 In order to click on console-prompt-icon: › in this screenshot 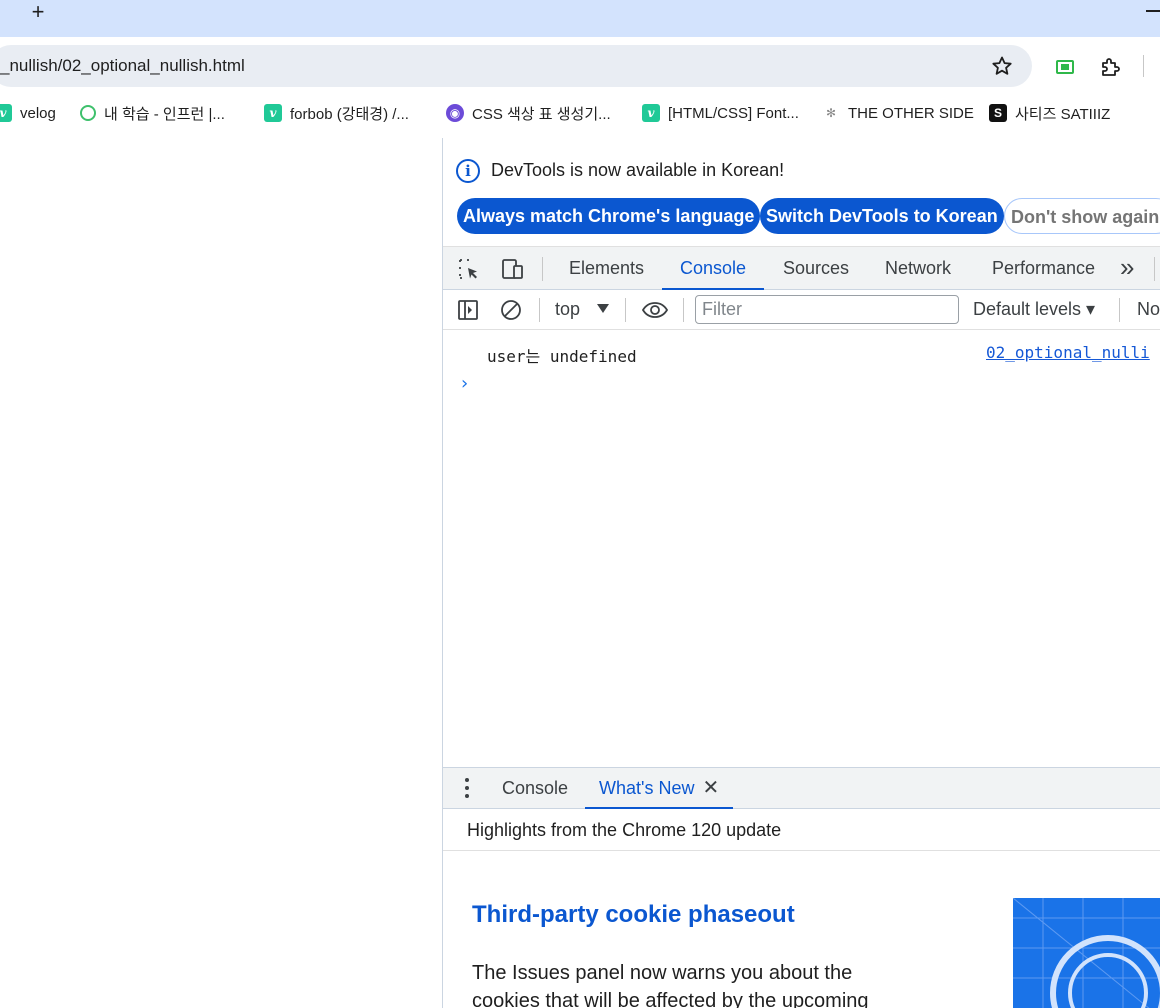, I will do `click(464, 383)`.